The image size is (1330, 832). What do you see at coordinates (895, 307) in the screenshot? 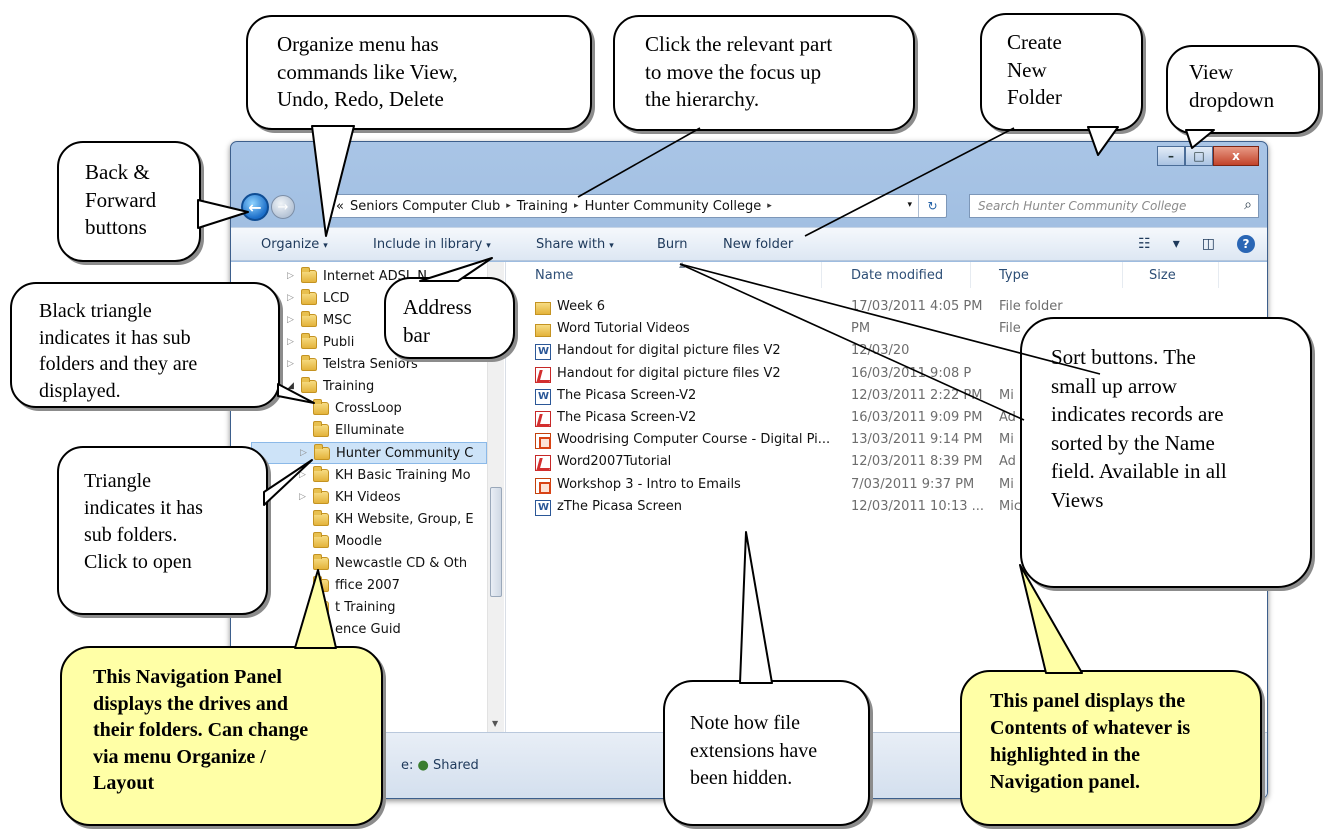
I see `file-row: Week 6 17/03/2011 4:05 PM File folder` at bounding box center [895, 307].